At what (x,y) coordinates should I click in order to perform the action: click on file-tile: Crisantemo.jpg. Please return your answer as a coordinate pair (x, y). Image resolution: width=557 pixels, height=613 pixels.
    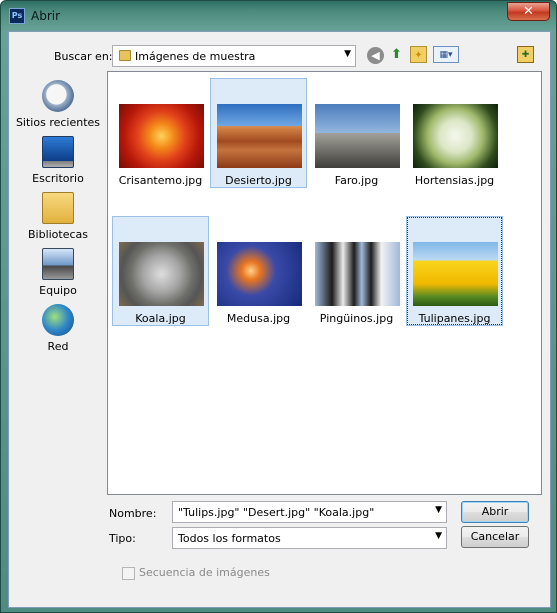
    Looking at the image, I should click on (160, 133).